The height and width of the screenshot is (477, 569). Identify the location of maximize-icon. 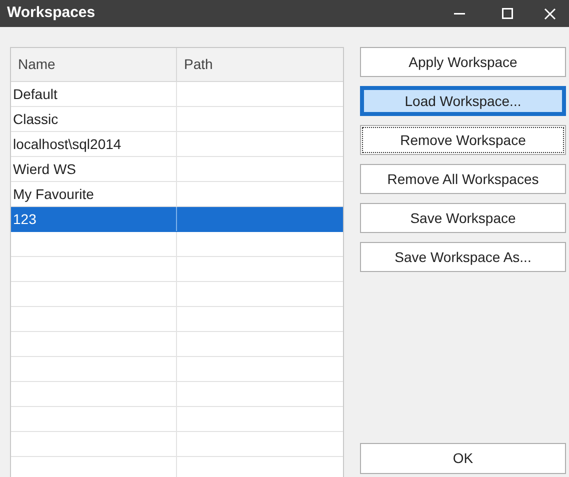
(507, 13).